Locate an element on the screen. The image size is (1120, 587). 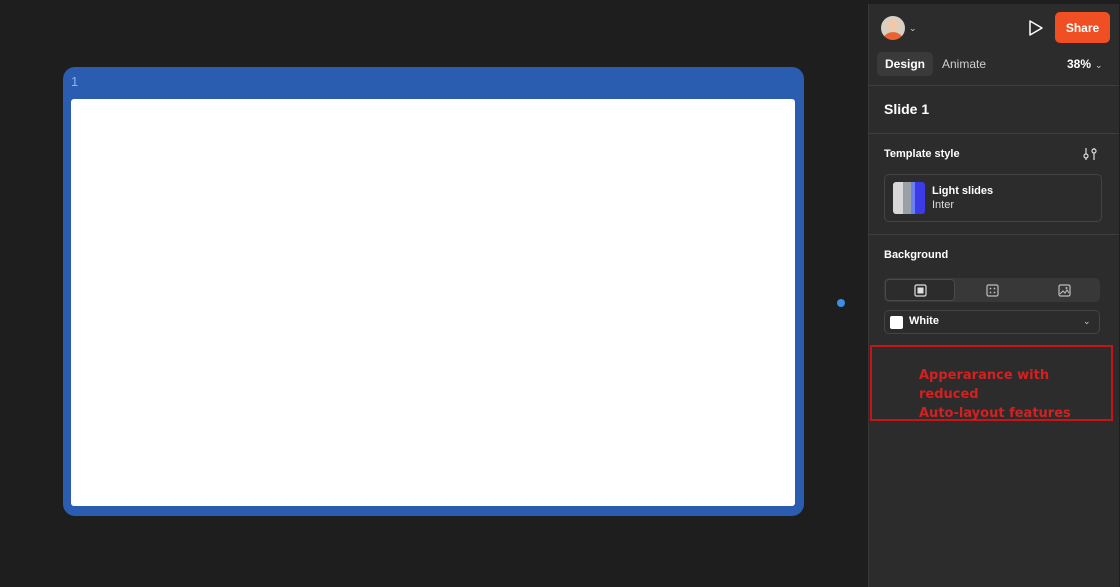
background-heading: Background is located at coordinates (916, 255).